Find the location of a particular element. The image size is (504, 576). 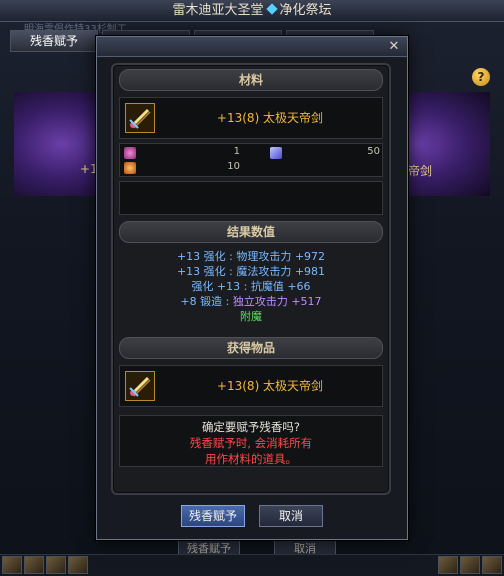

material-item-name: +13(8) 太极天帝剑 is located at coordinates (270, 118).